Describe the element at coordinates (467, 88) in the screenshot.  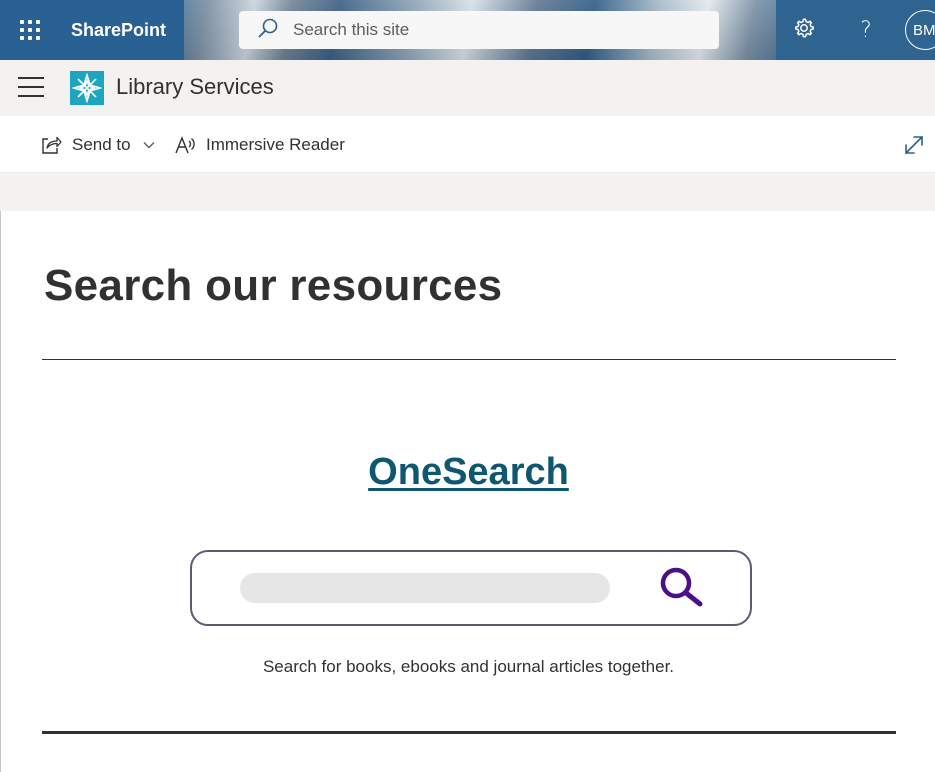
I see `site-header: Library Services` at that location.